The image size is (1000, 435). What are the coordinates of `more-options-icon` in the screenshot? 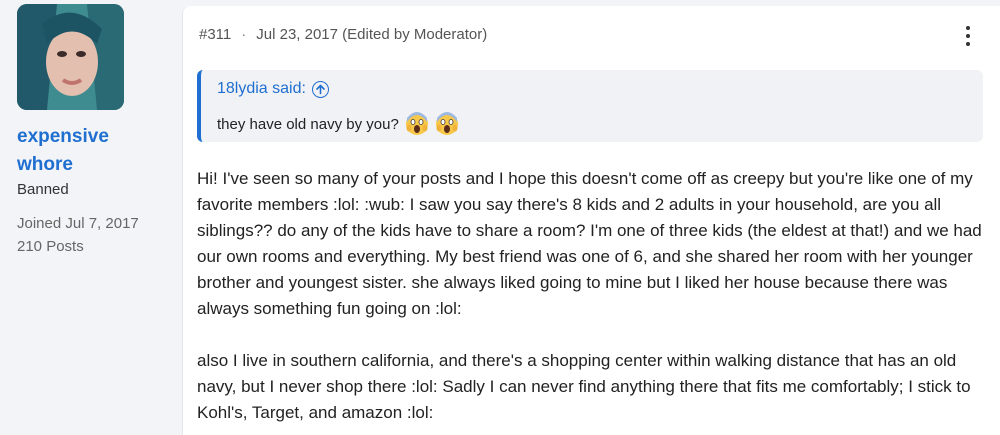 It's located at (968, 36).